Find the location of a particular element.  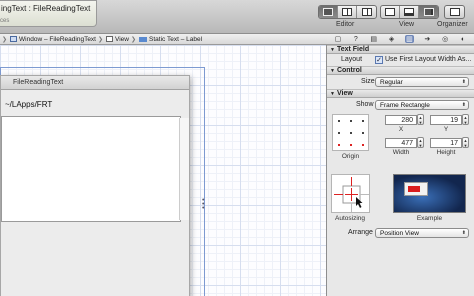

example-view is located at coordinates (414, 189).